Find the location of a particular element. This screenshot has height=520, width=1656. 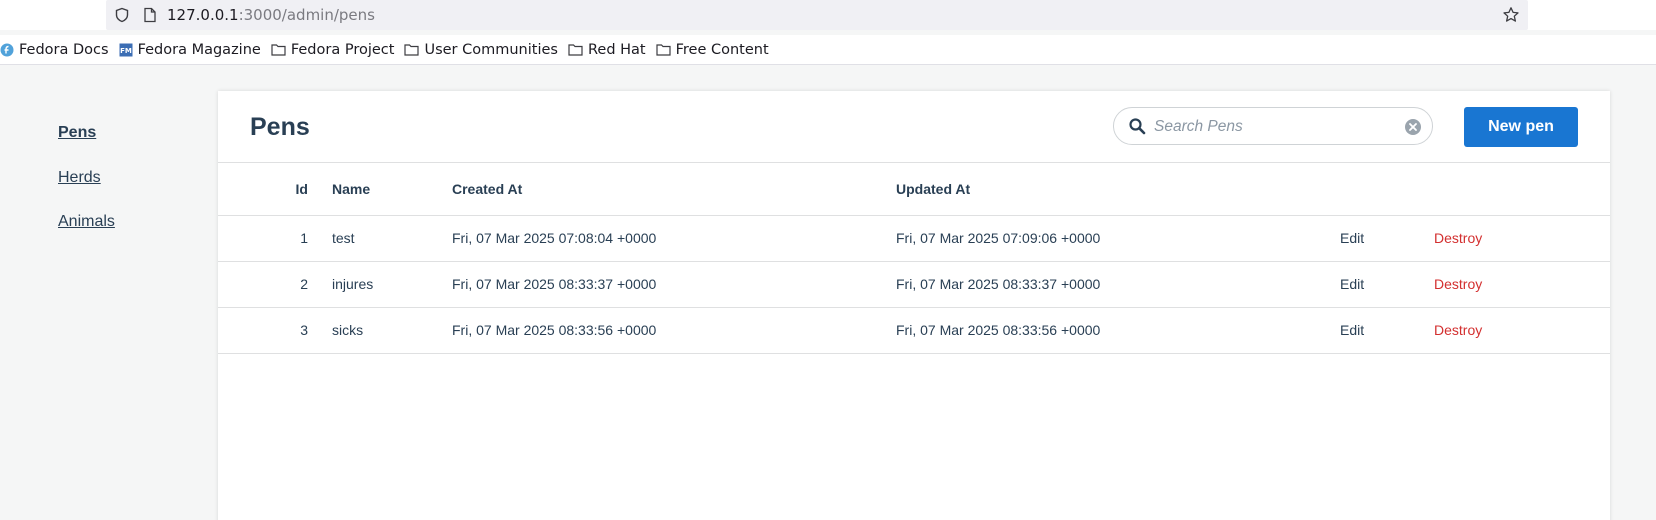

table-header-row: Id Name Created At Updated At is located at coordinates (914, 189).